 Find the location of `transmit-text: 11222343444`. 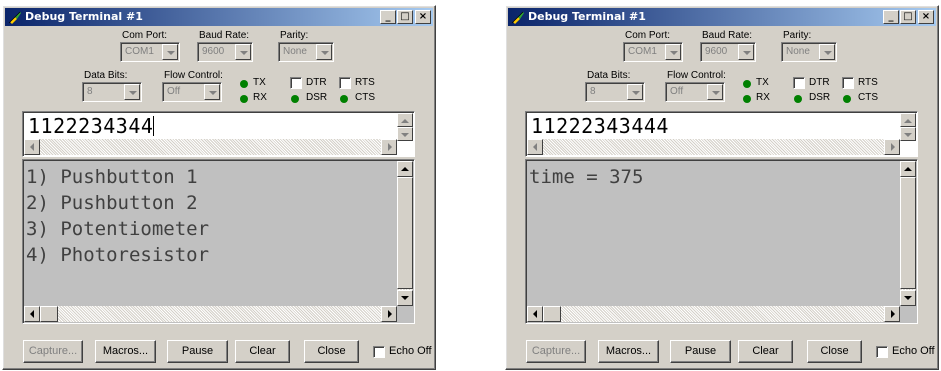

transmit-text: 11222343444 is located at coordinates (600, 126).